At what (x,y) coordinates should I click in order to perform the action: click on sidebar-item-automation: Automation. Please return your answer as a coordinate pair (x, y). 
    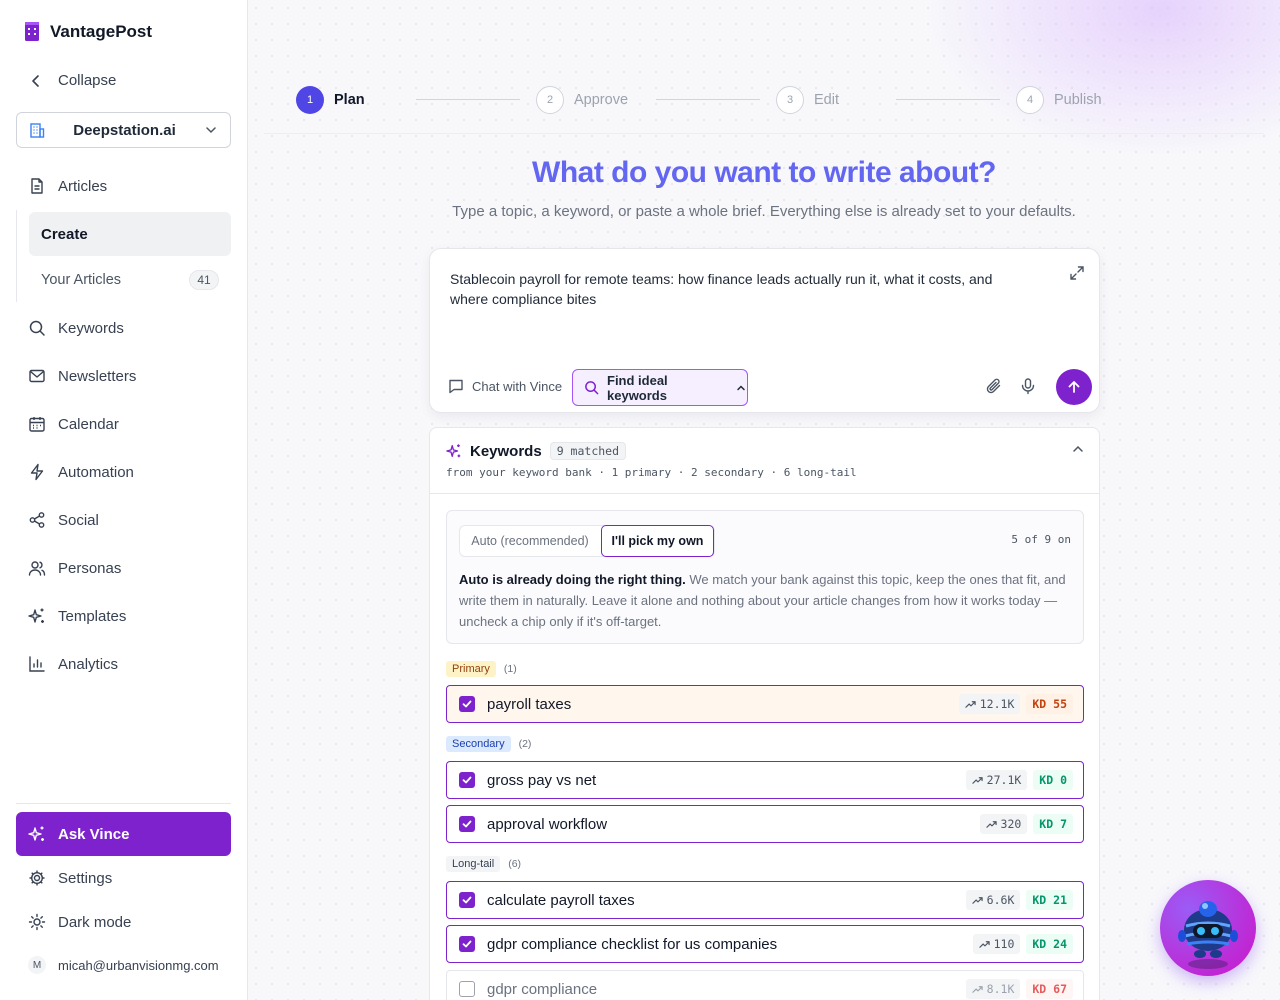
    Looking at the image, I should click on (81, 472).